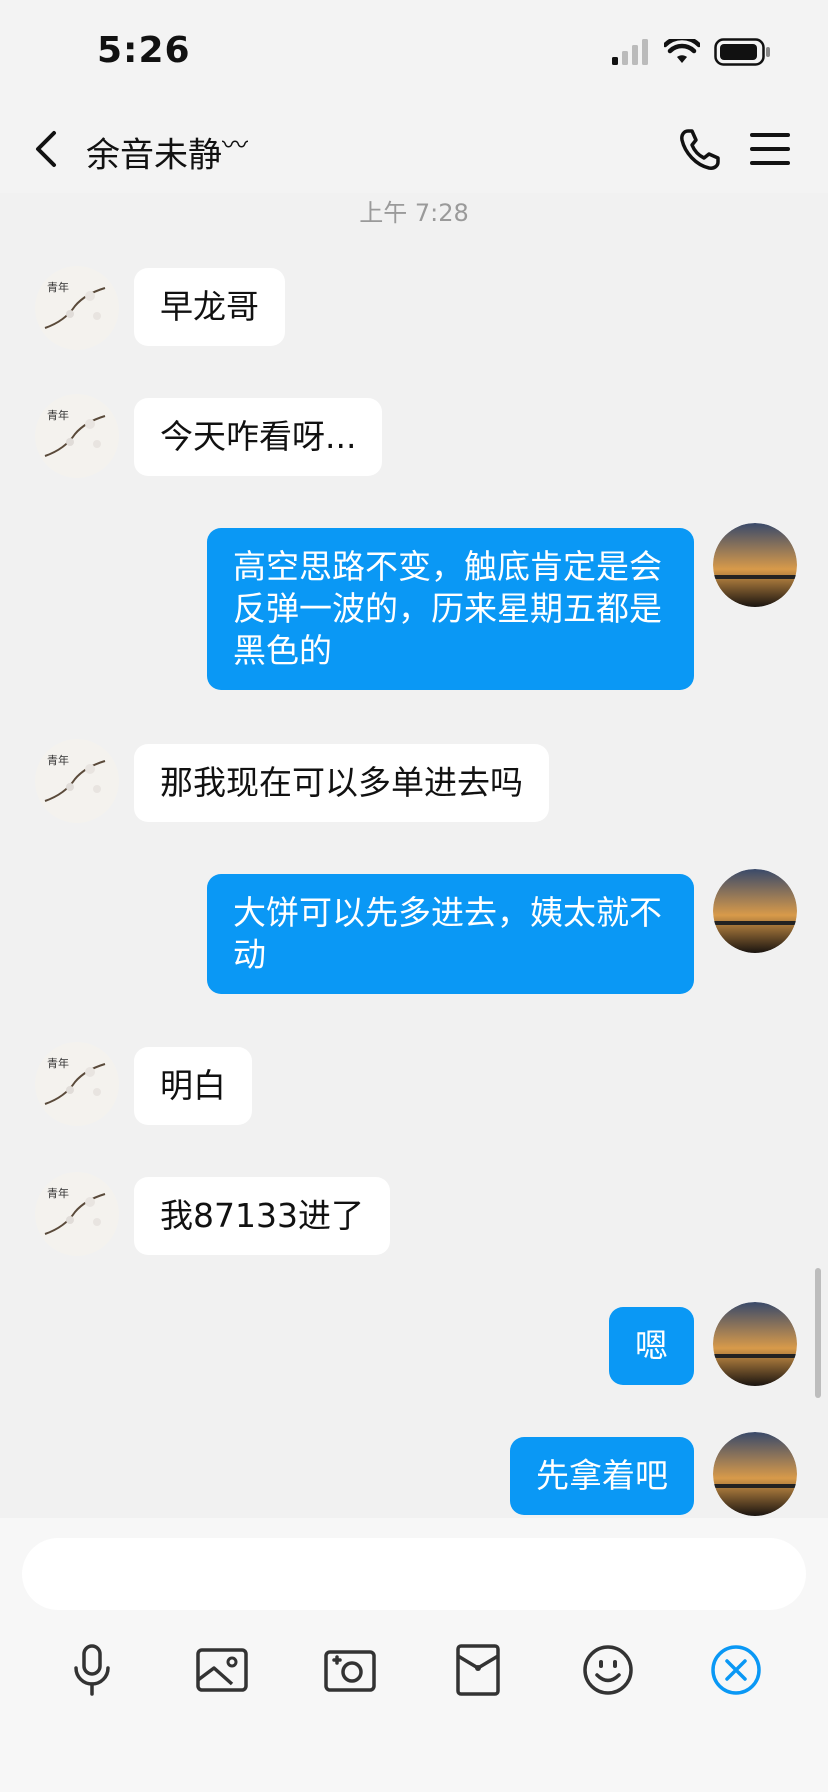 The image size is (828, 1792). I want to click on red-packet-icon, so click(478, 1670).